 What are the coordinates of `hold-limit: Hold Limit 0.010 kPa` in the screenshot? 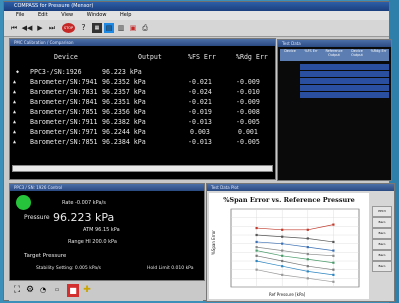 It's located at (170, 268).